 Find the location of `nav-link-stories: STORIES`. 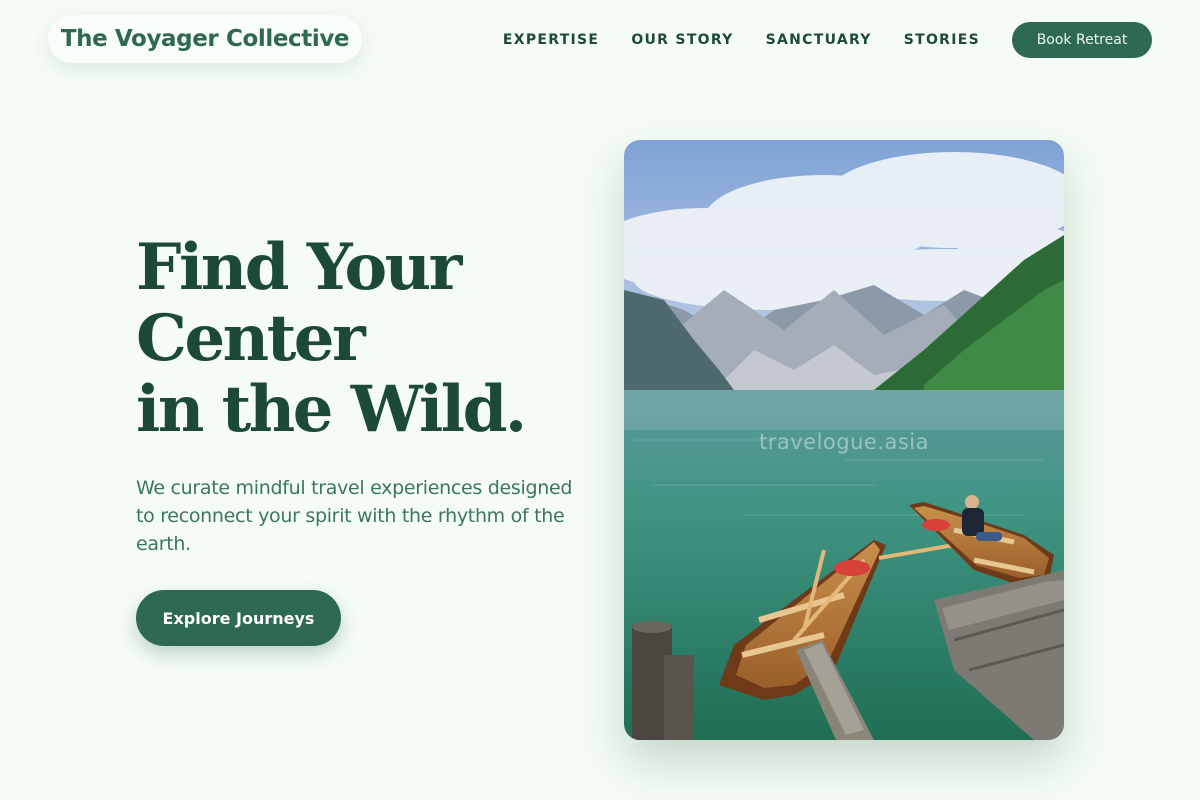

nav-link-stories: STORIES is located at coordinates (942, 40).